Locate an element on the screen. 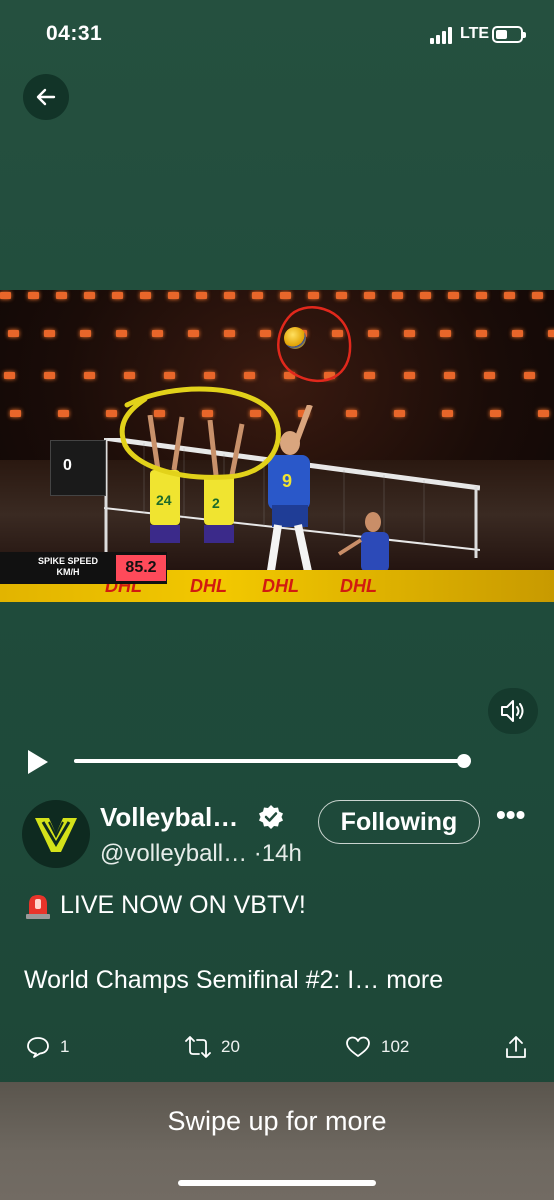  heart-icon is located at coordinates (358, 1046).